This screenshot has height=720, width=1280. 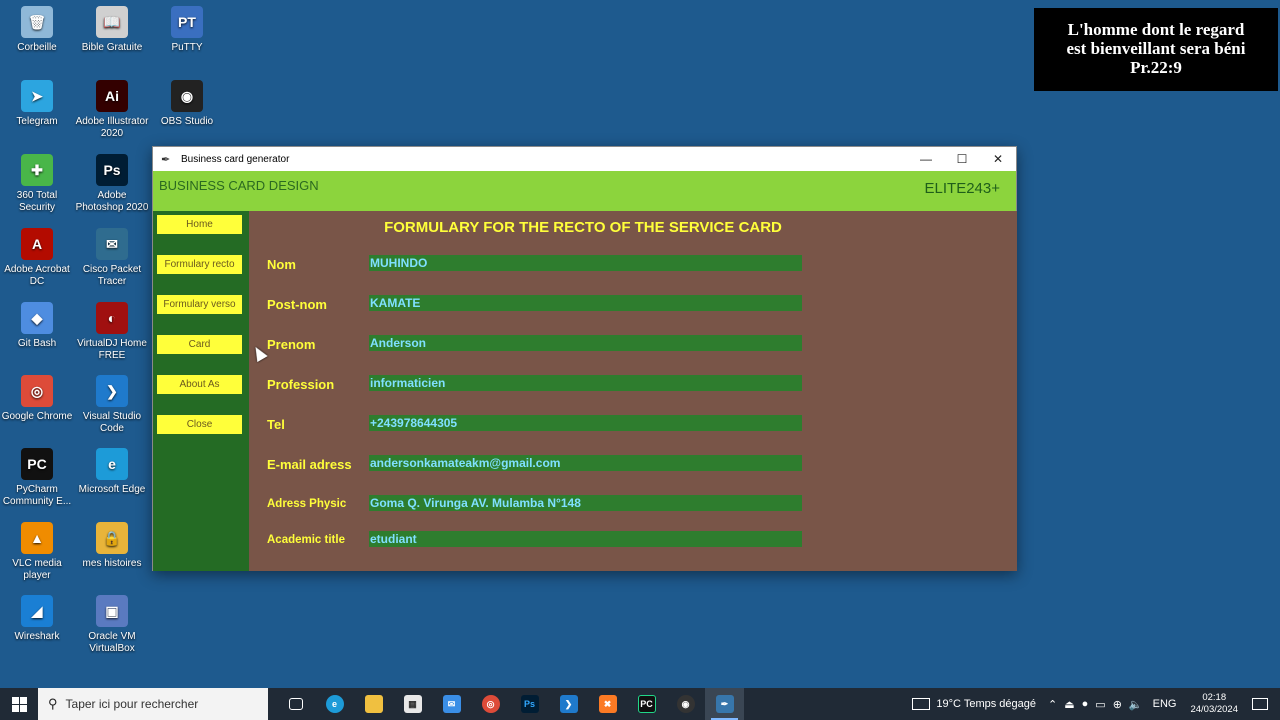 I want to click on taskbar-mail: ✉, so click(x=451, y=704).